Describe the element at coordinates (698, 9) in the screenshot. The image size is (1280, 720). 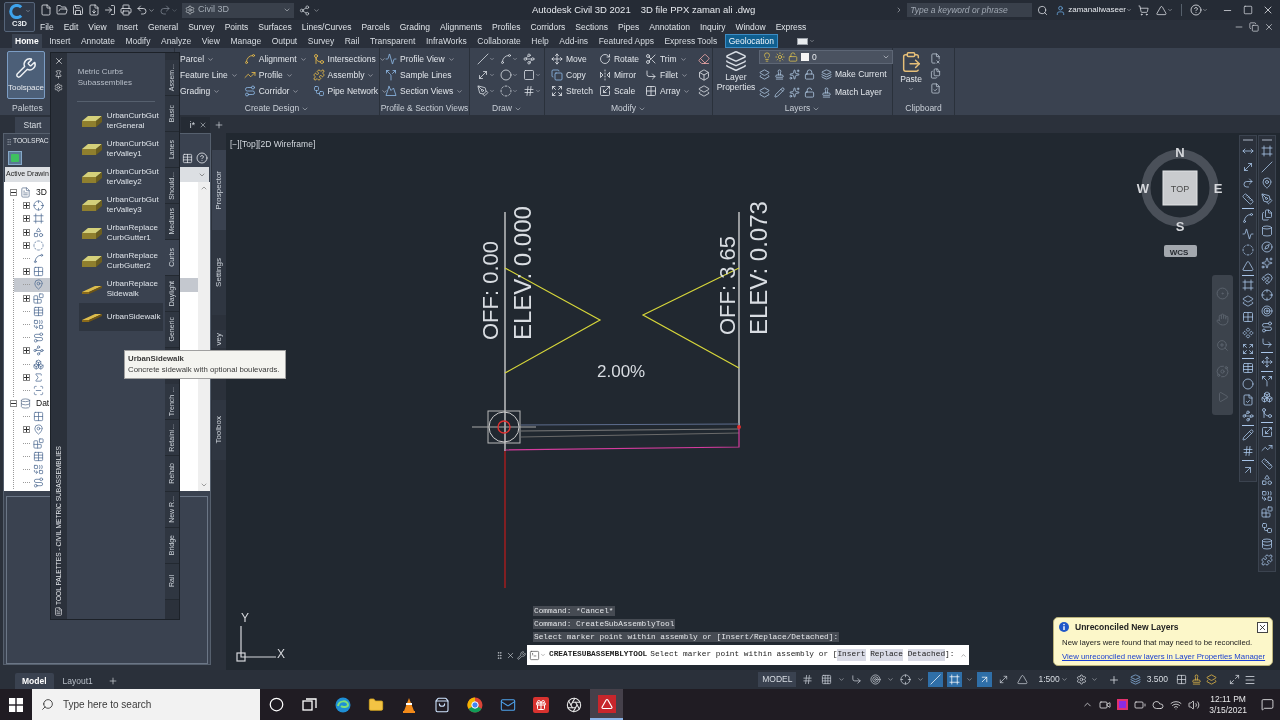
I see `file-name: 3D file PPX zaman ali .dwg` at that location.